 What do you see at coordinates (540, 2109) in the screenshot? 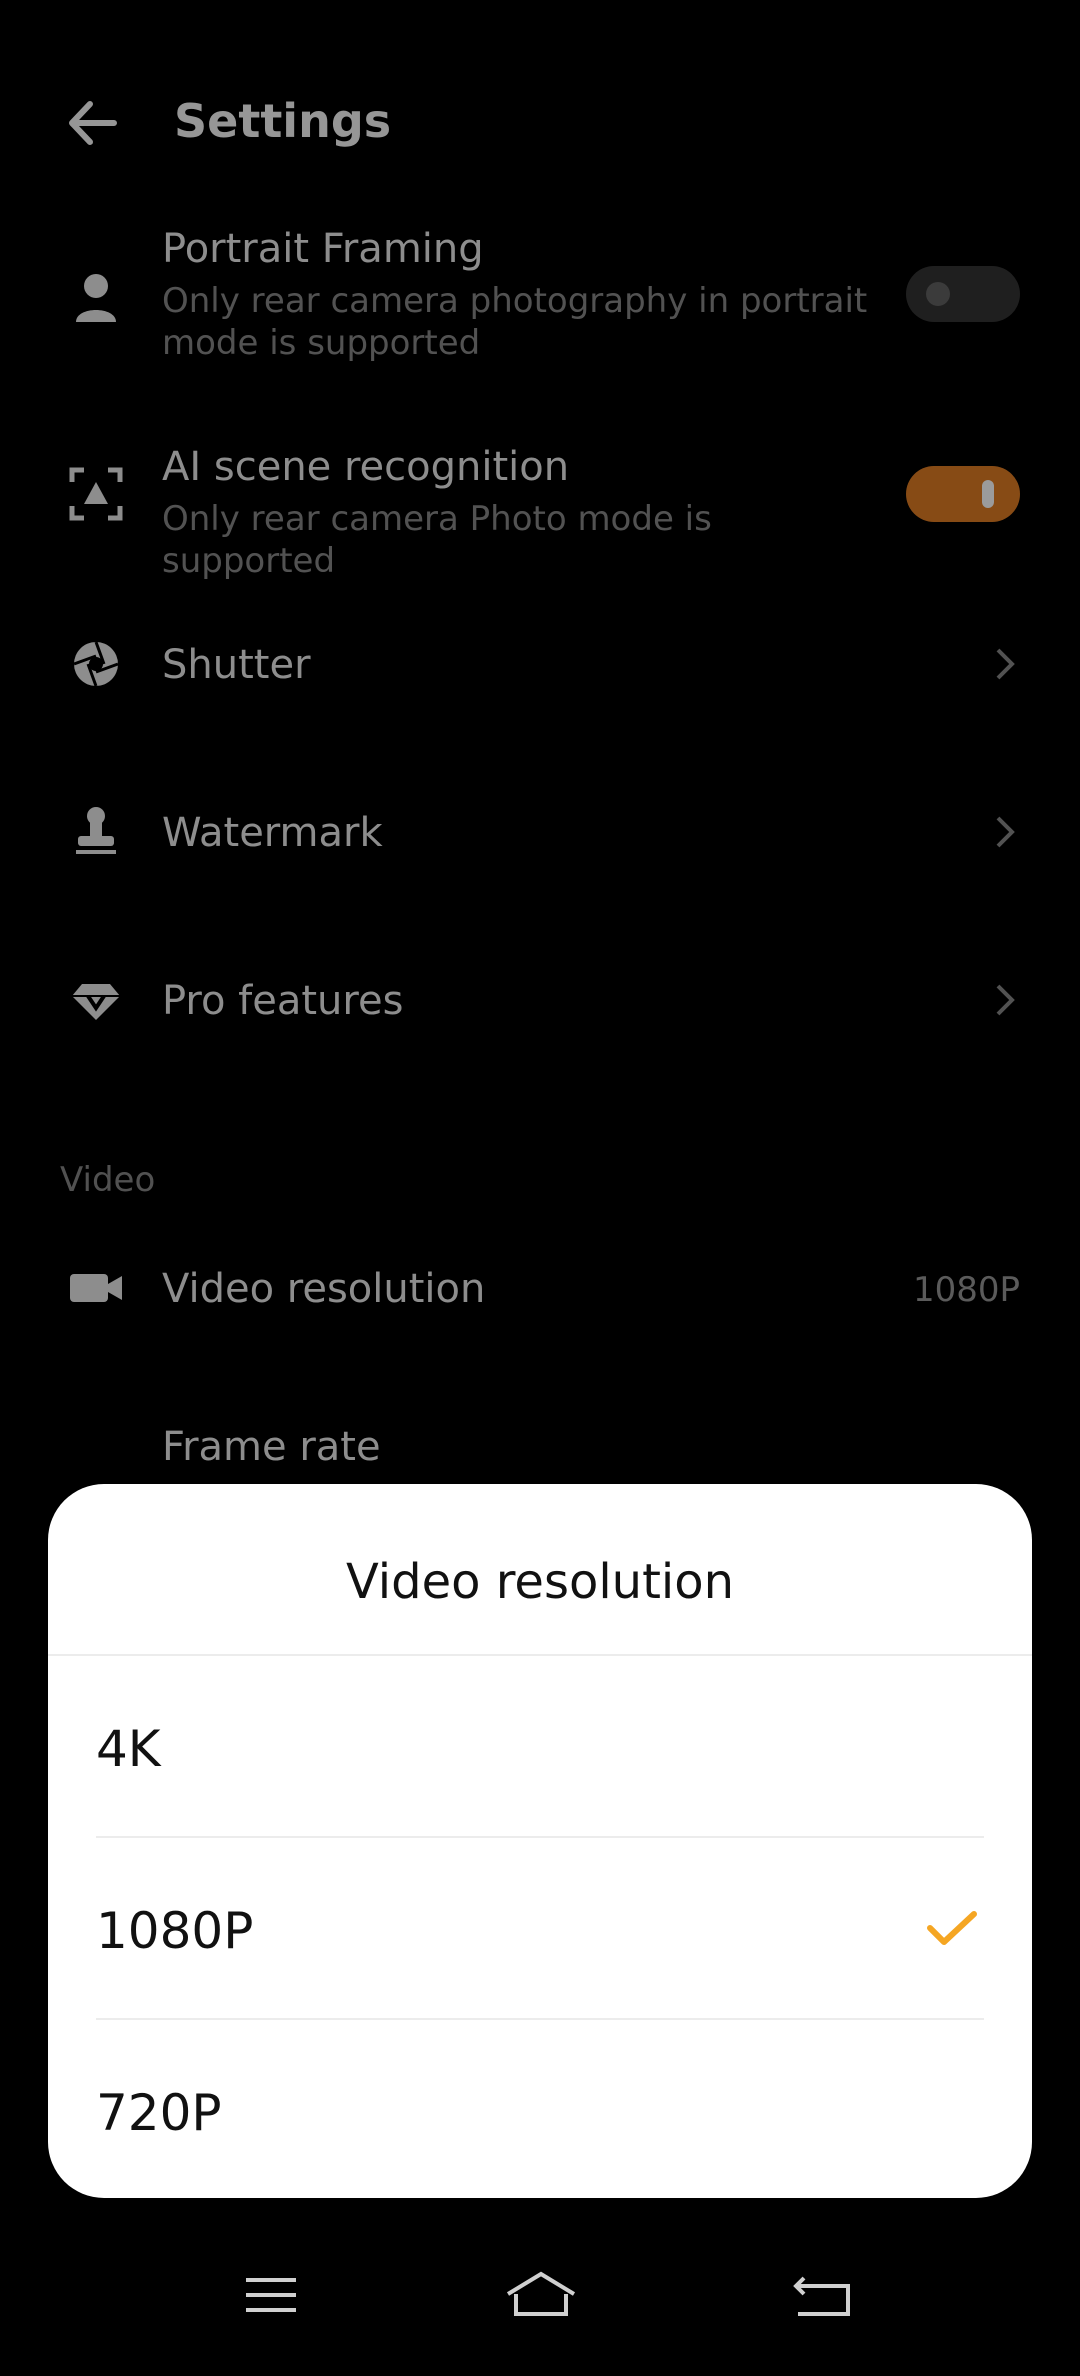
I see `option-720p: 720P` at bounding box center [540, 2109].